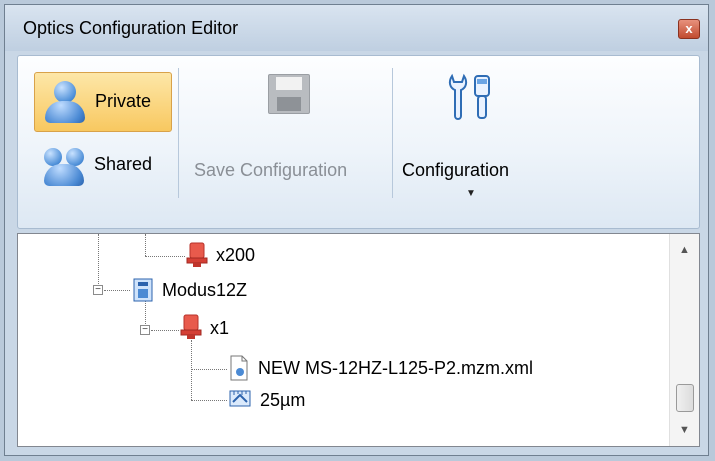 Image resolution: width=715 pixels, height=461 pixels. What do you see at coordinates (64, 165) in the screenshot?
I see `shared-users-icon` at bounding box center [64, 165].